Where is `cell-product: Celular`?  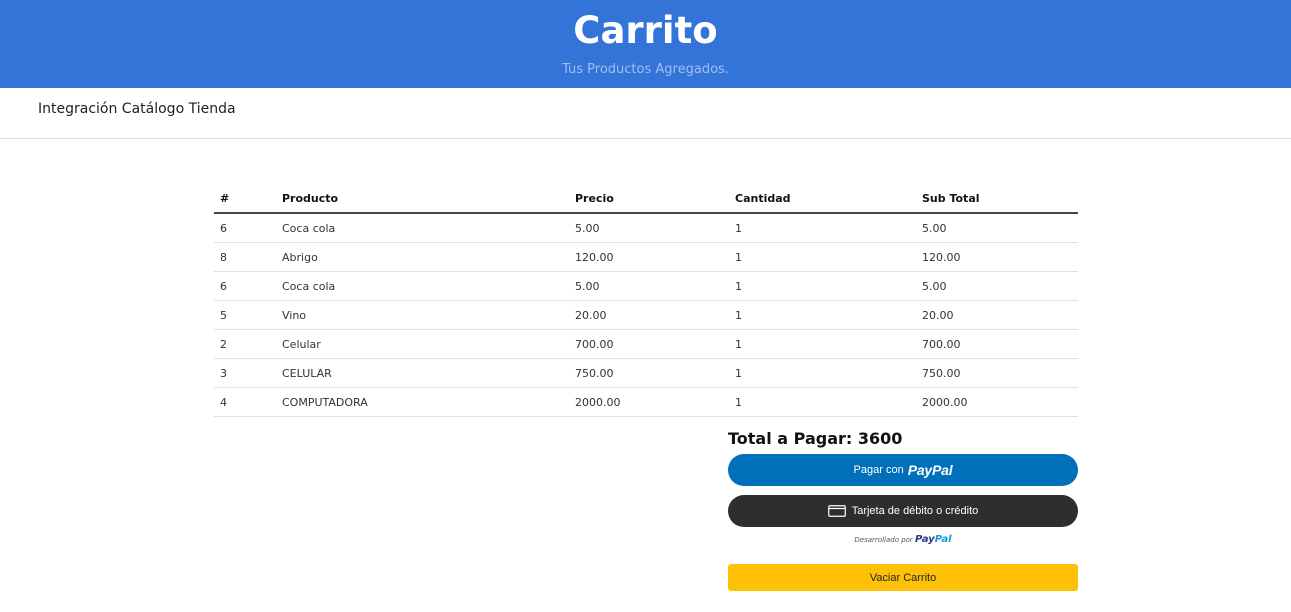 cell-product: Celular is located at coordinates (422, 344).